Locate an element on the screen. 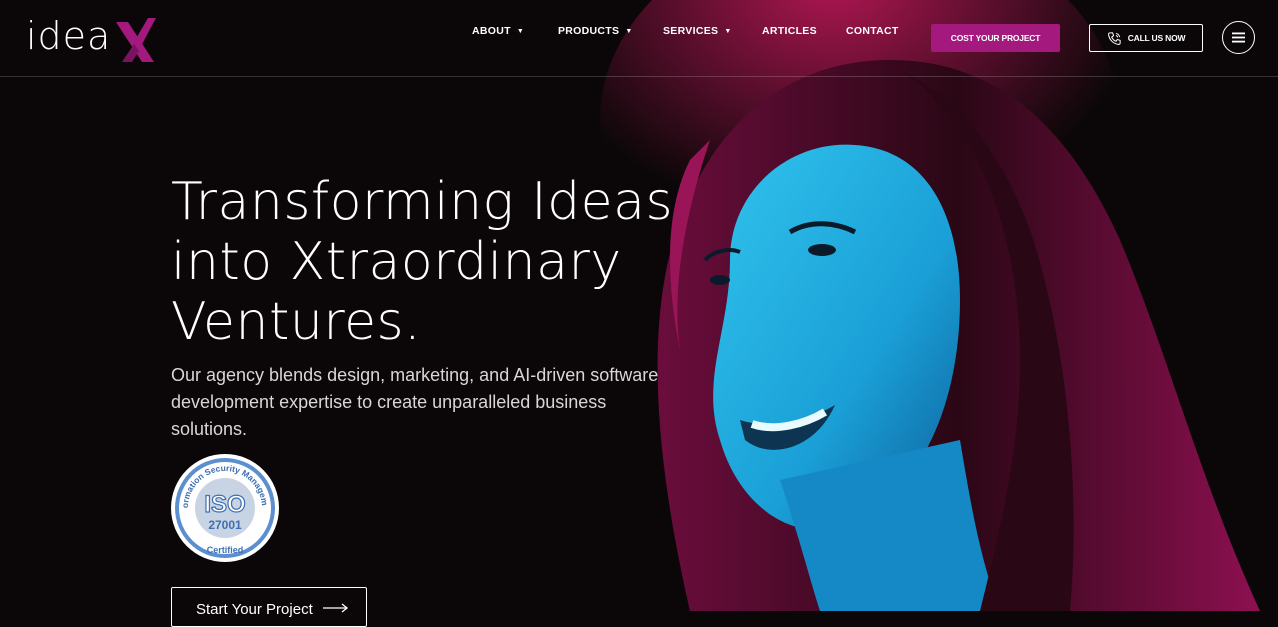 The height and width of the screenshot is (627, 1278). nav-item-label: ABOUT is located at coordinates (491, 31).